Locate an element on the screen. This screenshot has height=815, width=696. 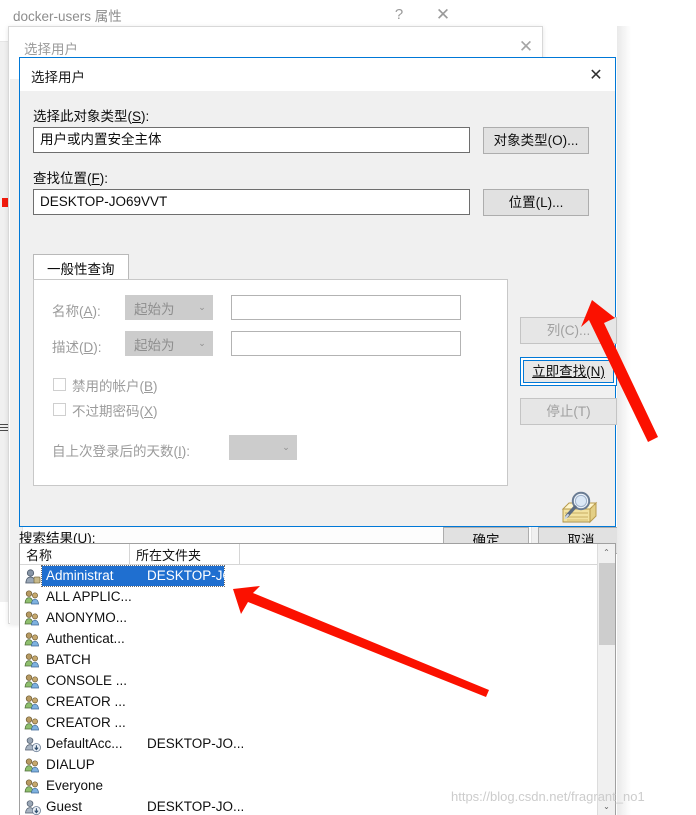
background-list-sliver is located at coordinates (4, 428).